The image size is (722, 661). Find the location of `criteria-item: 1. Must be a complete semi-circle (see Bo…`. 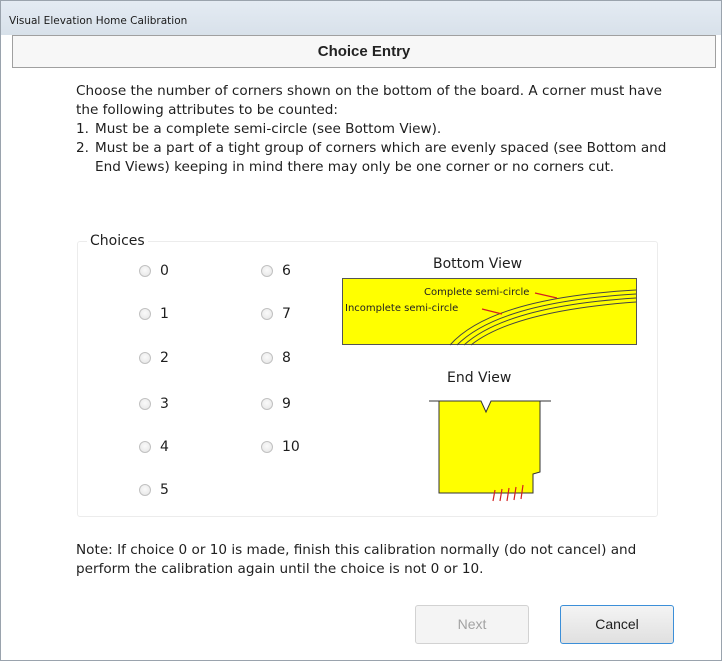

criteria-item: 1. Must be a complete semi-circle (see Bo… is located at coordinates (376, 129).